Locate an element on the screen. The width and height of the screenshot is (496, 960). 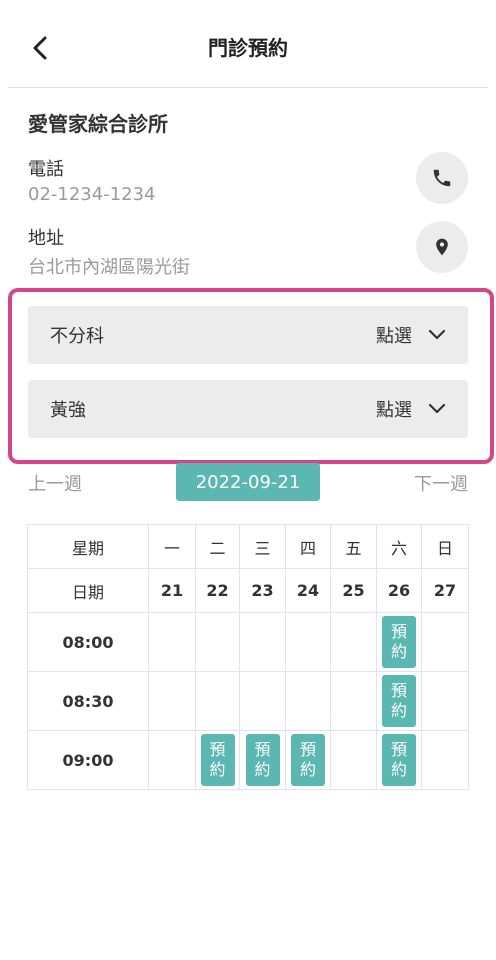
next-week-link: 下一週 is located at coordinates (441, 483).